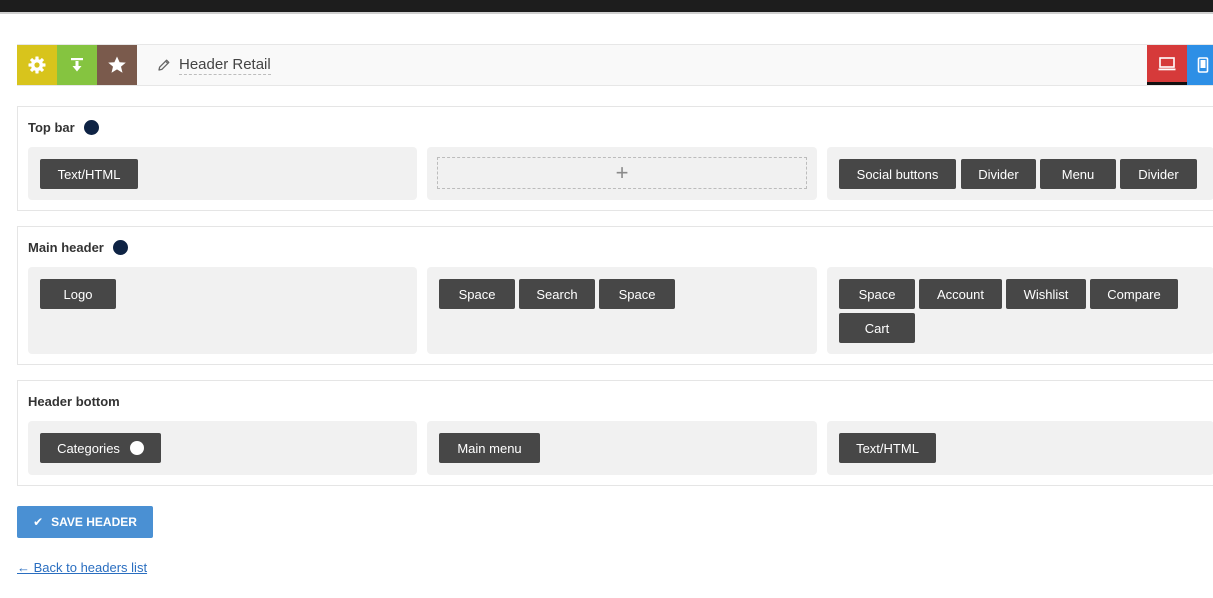  I want to click on element-search: Search, so click(557, 294).